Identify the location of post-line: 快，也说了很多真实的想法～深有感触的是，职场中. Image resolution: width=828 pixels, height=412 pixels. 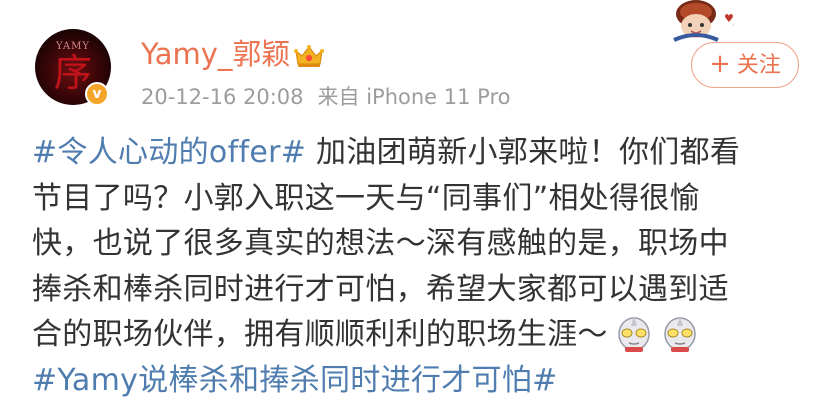
(417, 244).